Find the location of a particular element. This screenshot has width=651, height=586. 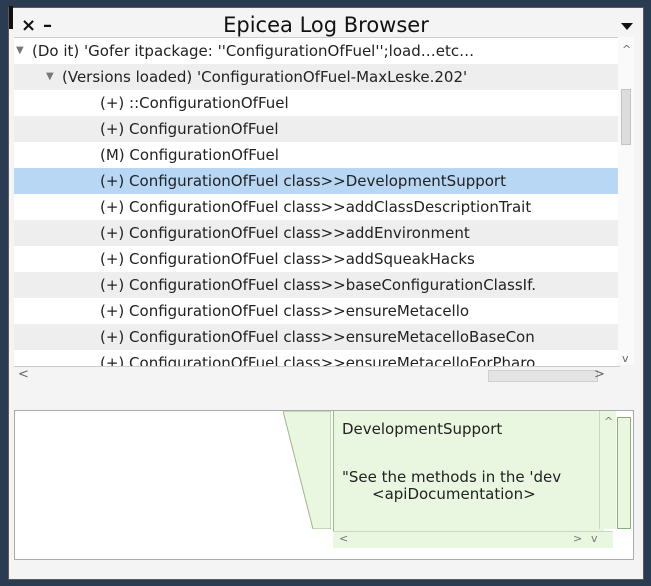

doc-line-title: DevelopmentSupport is located at coordinates (422, 429).